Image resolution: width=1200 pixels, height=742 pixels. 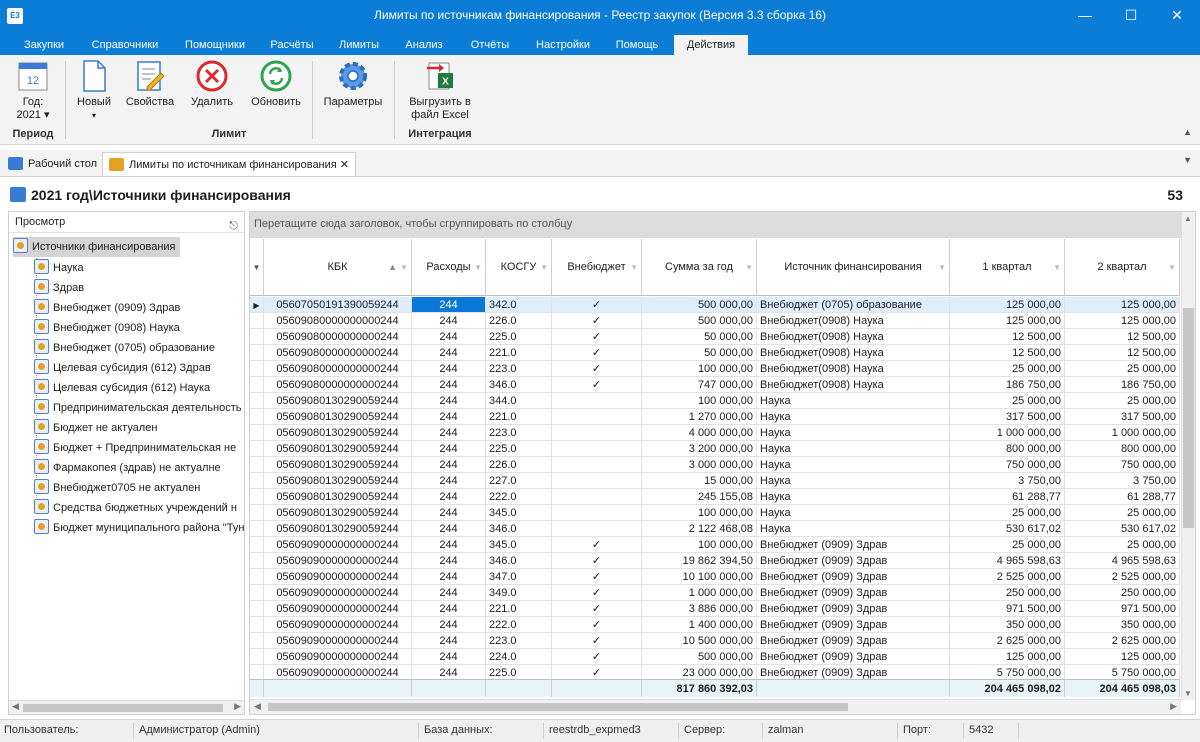 I want to click on grid-cell: 226.0, so click(x=519, y=465).